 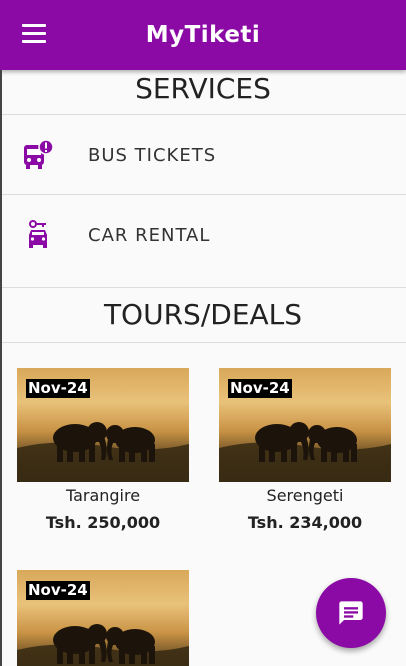 I want to click on message-icon, so click(x=351, y=613).